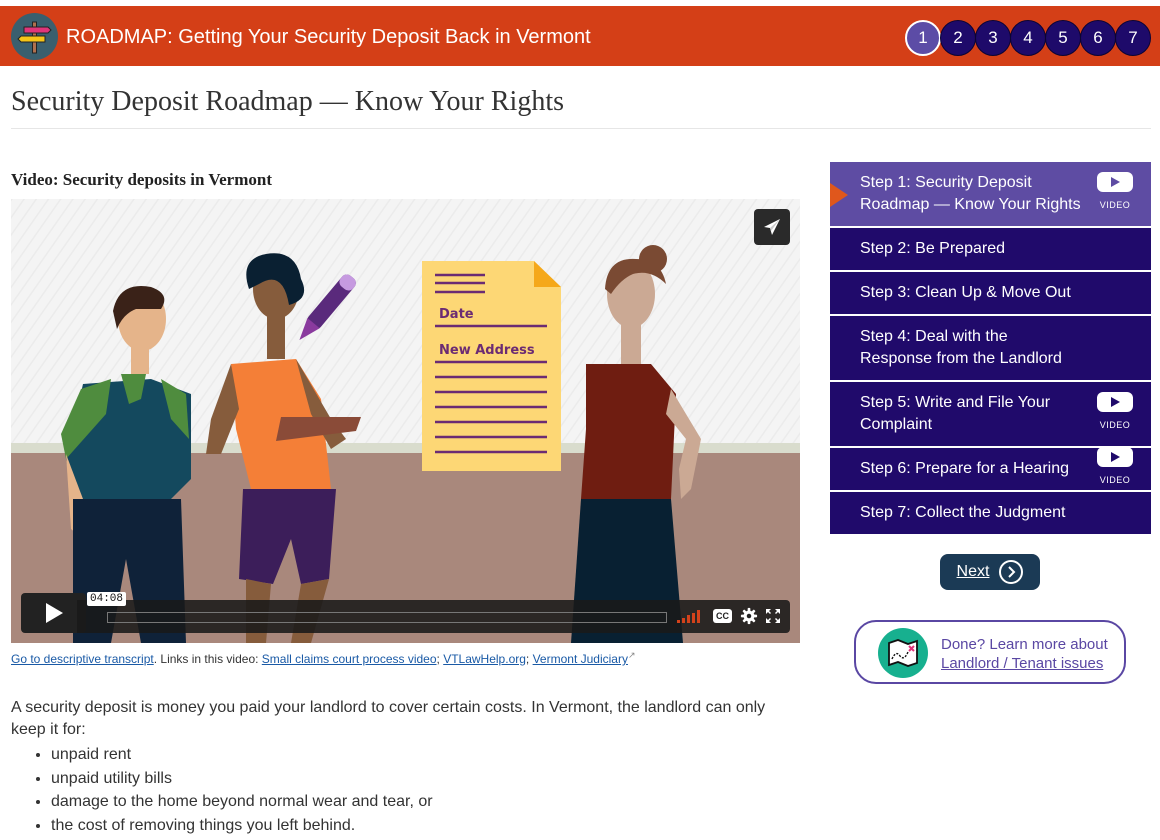 The width and height of the screenshot is (1160, 840). What do you see at coordinates (955, 413) in the screenshot?
I see `step-label: Step 5: Write and File Your Complaint` at bounding box center [955, 413].